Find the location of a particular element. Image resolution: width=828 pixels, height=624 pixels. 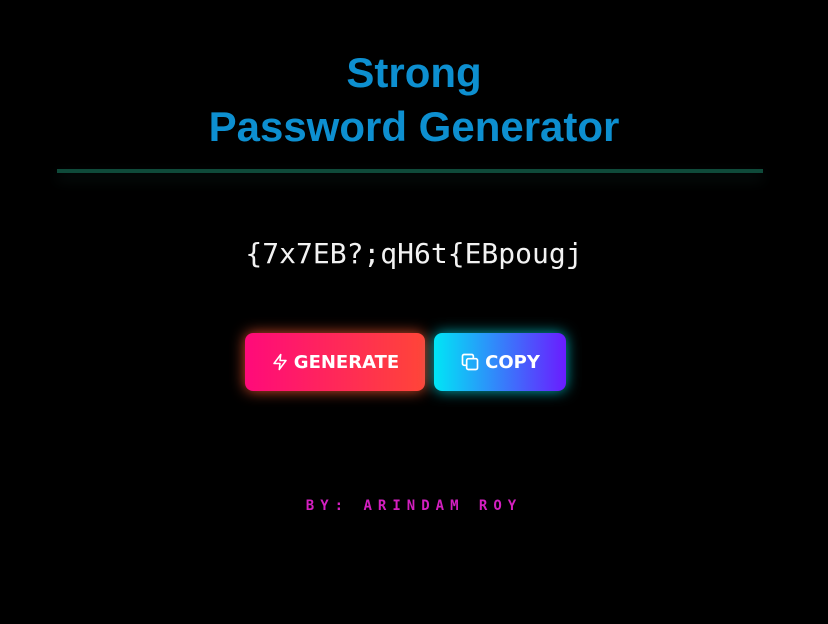

lightning-bolt-icon is located at coordinates (280, 362).